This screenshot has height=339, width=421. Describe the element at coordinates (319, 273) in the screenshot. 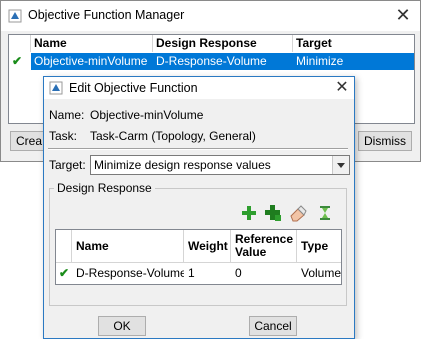

I see `response-type-cell: Volume` at that location.